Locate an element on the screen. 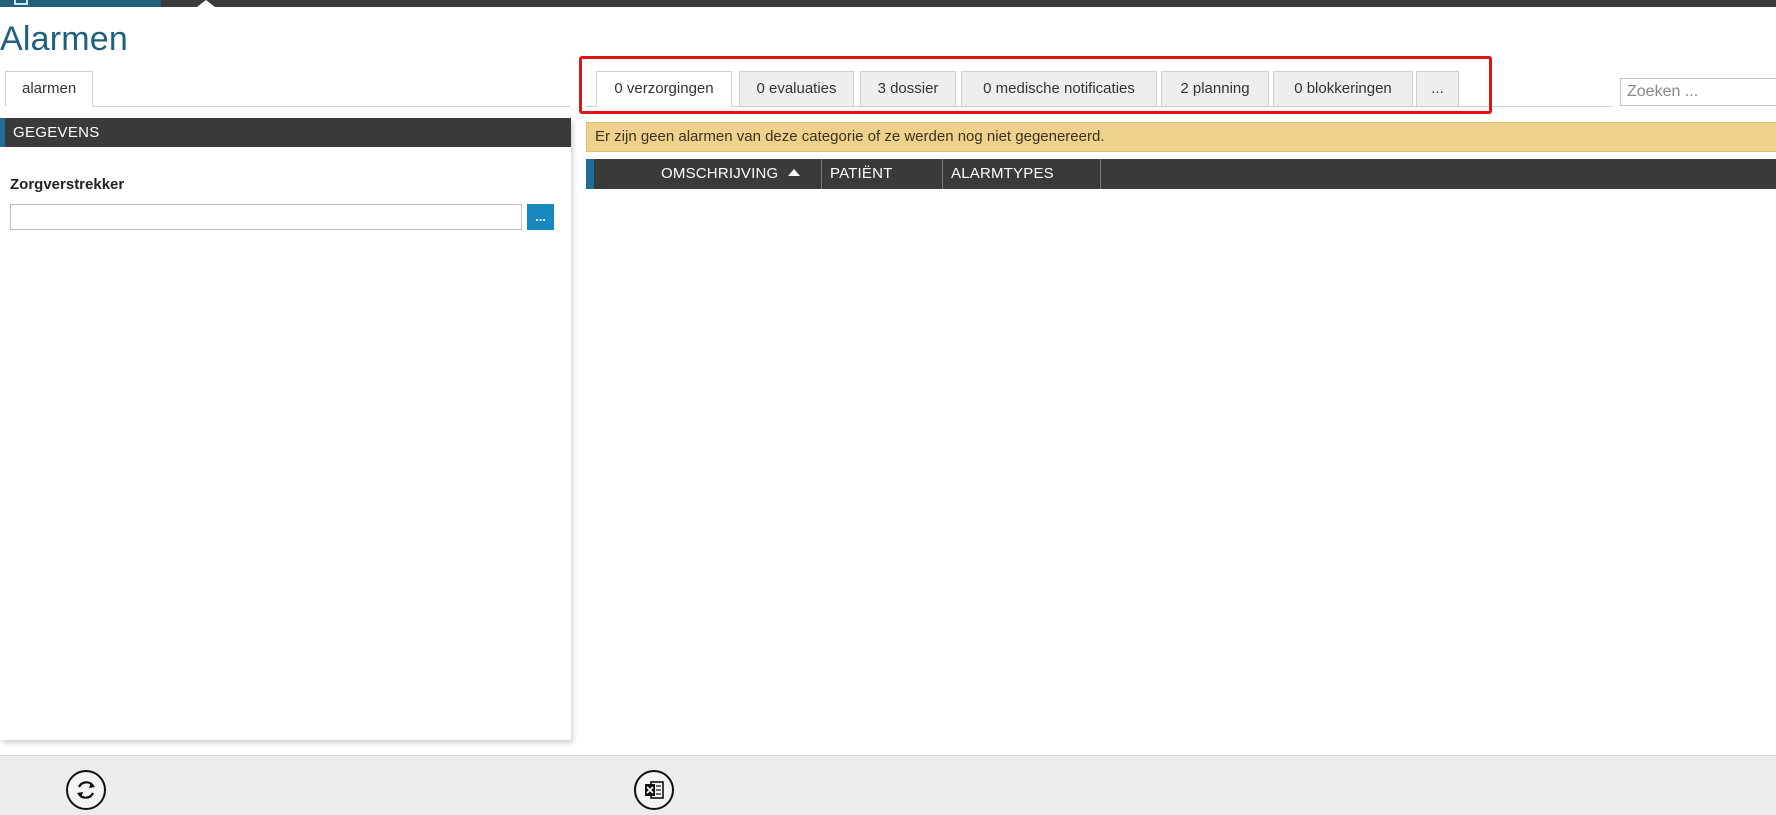  export-excel-button is located at coordinates (654, 790).